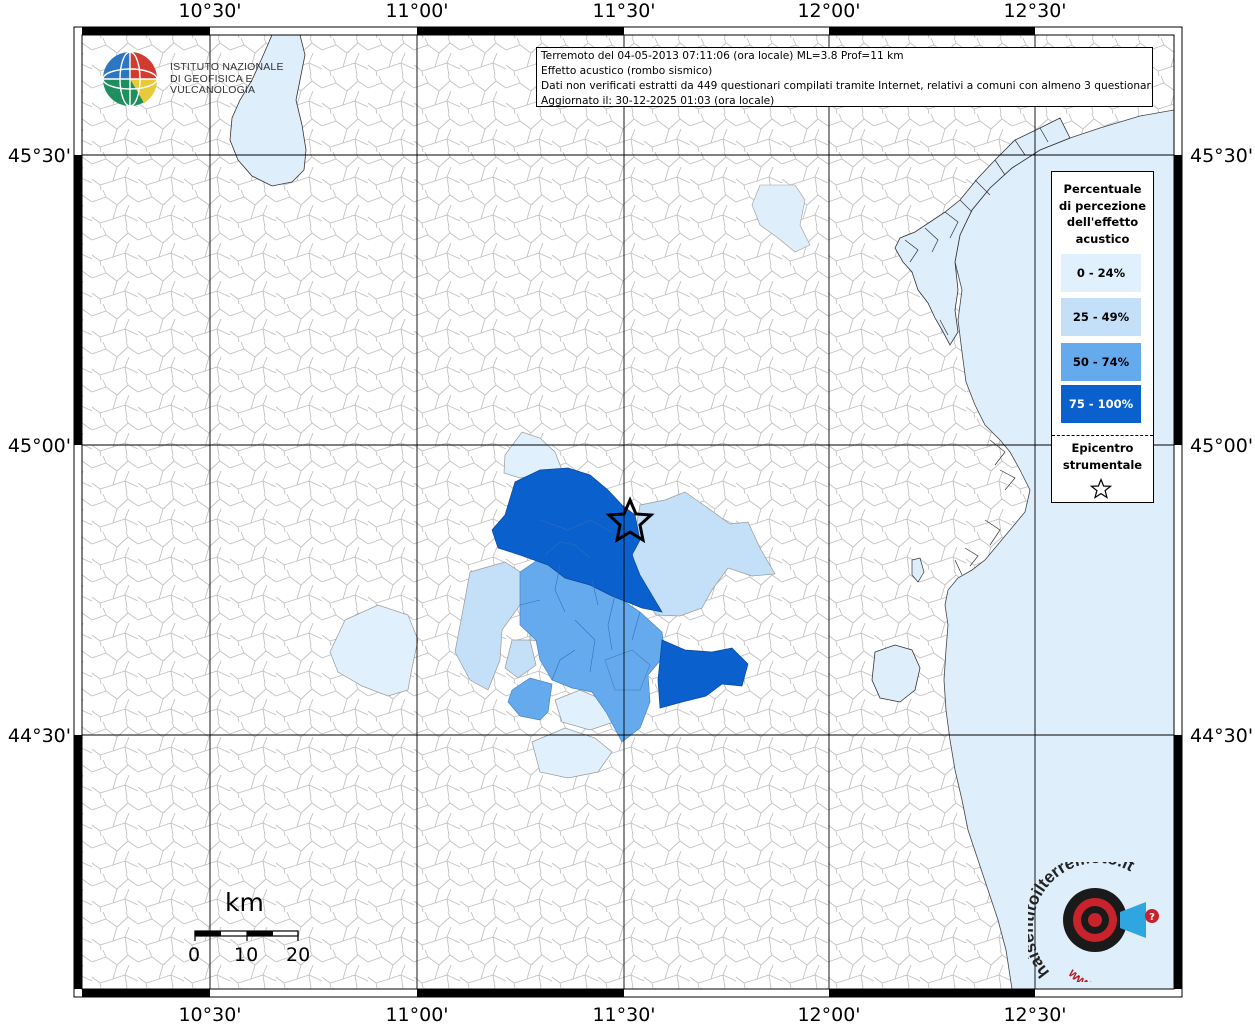  I want to click on legend-class-25-49: 25 - 49%, so click(1101, 317).